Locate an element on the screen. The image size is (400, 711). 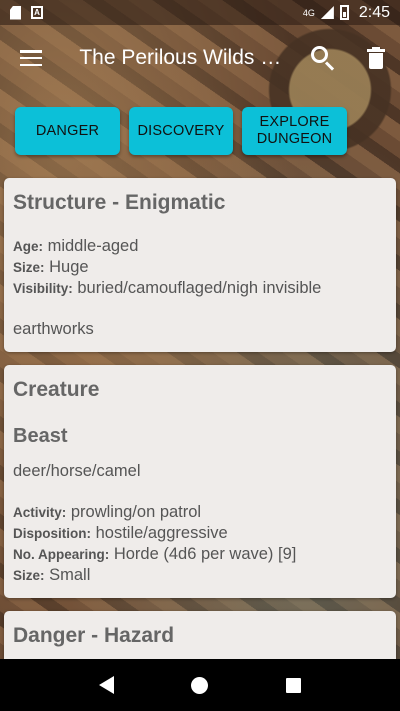
app-title: The Perilous Wilds Companion is located at coordinates (183, 57).